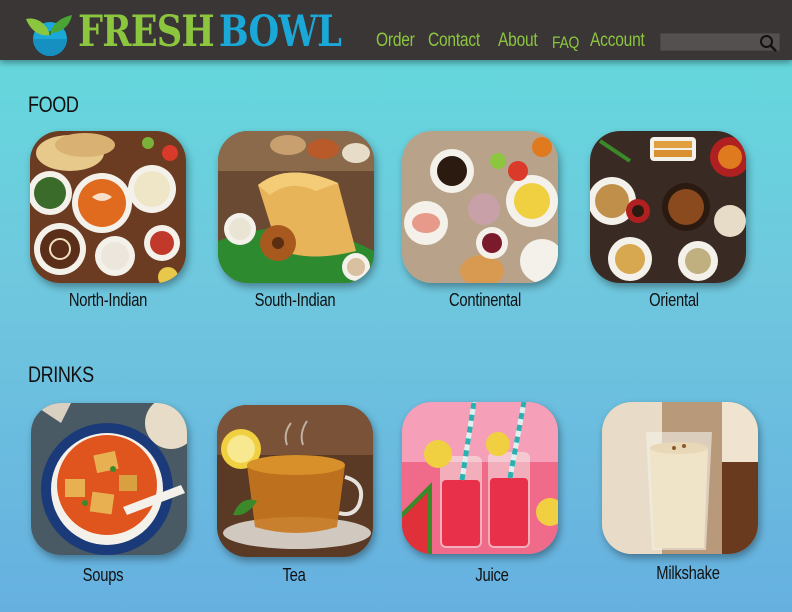  What do you see at coordinates (617, 41) in the screenshot?
I see `nav-account-link: Account` at bounding box center [617, 41].